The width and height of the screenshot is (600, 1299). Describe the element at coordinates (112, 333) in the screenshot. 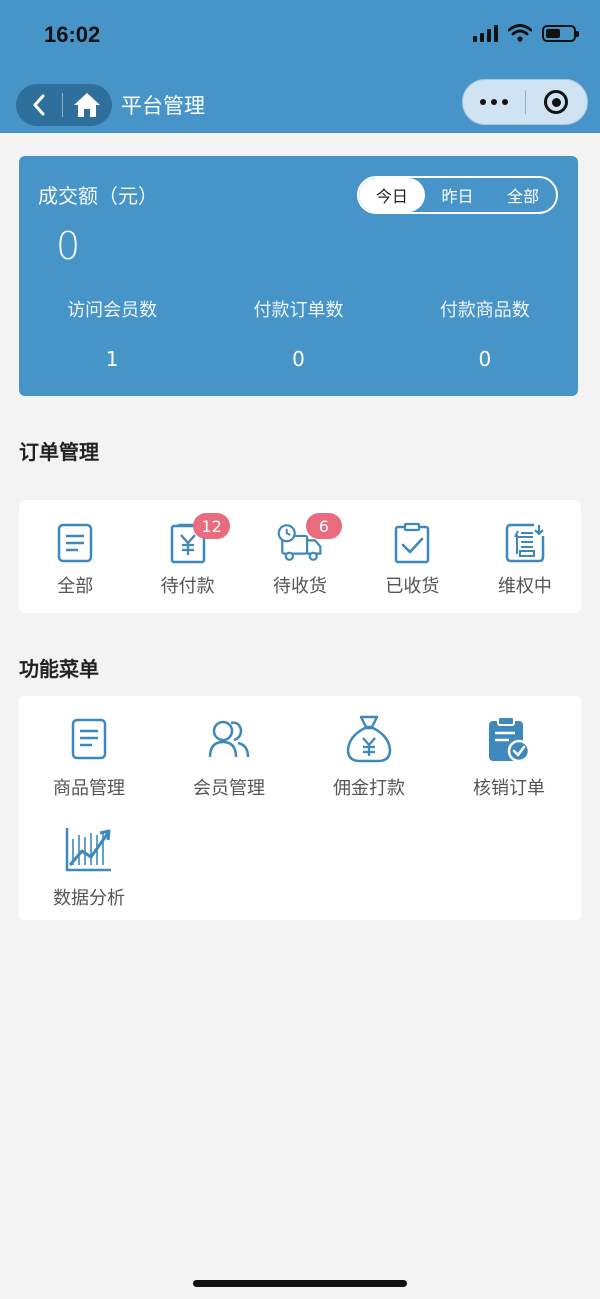

I see `metric-visitors: 访问会员数 1` at that location.